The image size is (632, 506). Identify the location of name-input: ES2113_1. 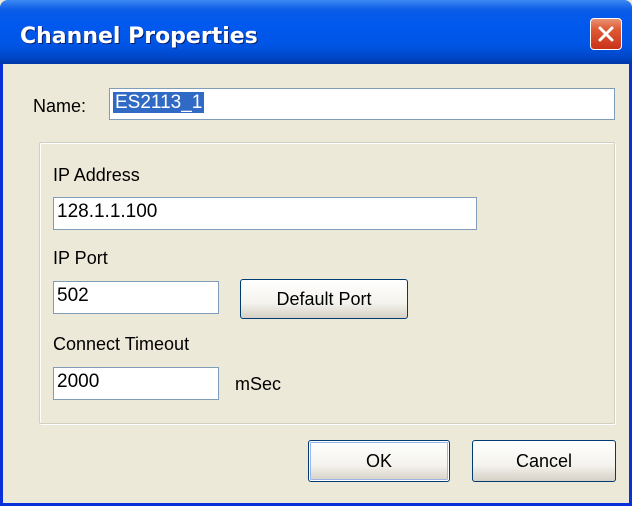
(362, 104).